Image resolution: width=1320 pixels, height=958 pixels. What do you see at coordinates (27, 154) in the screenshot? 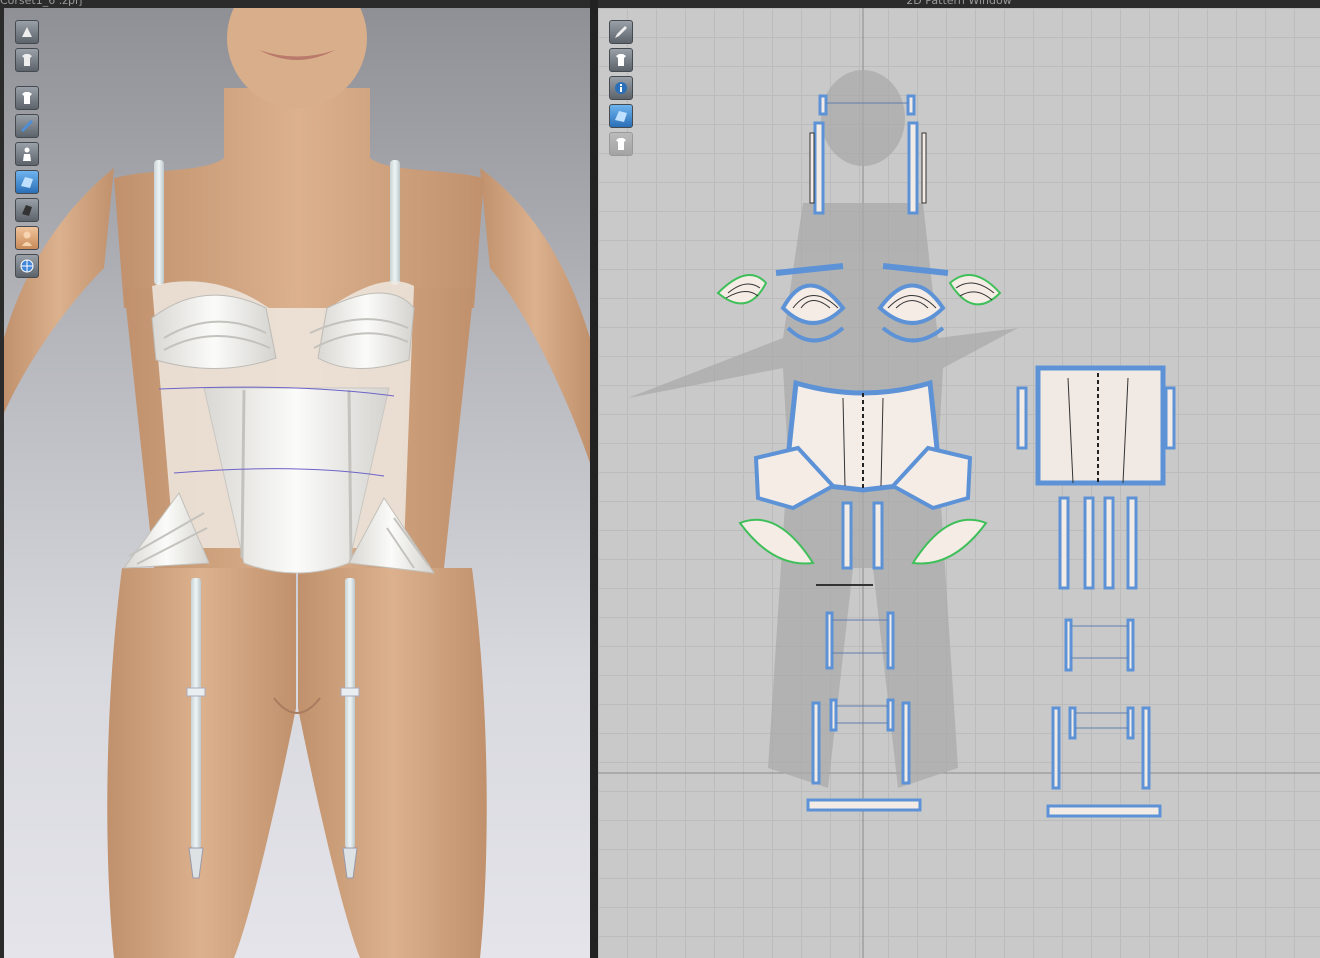
I see `show-avatar-icon` at bounding box center [27, 154].